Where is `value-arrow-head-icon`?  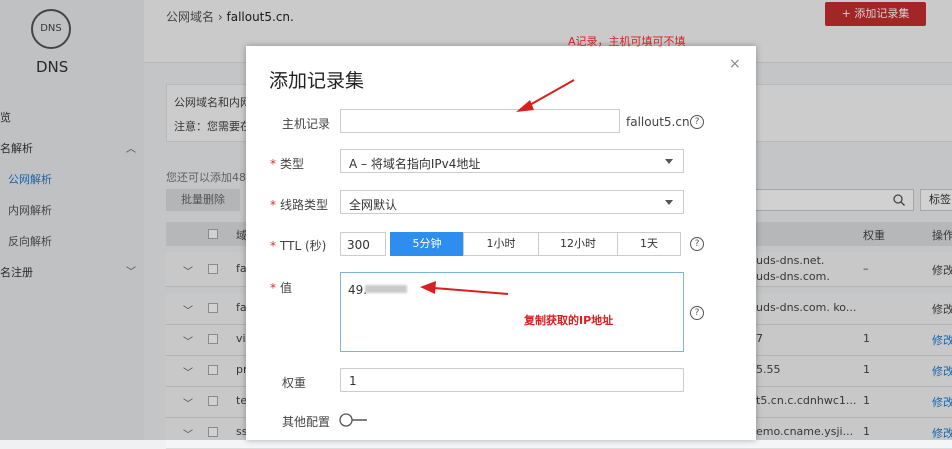 value-arrow-head-icon is located at coordinates (428, 287).